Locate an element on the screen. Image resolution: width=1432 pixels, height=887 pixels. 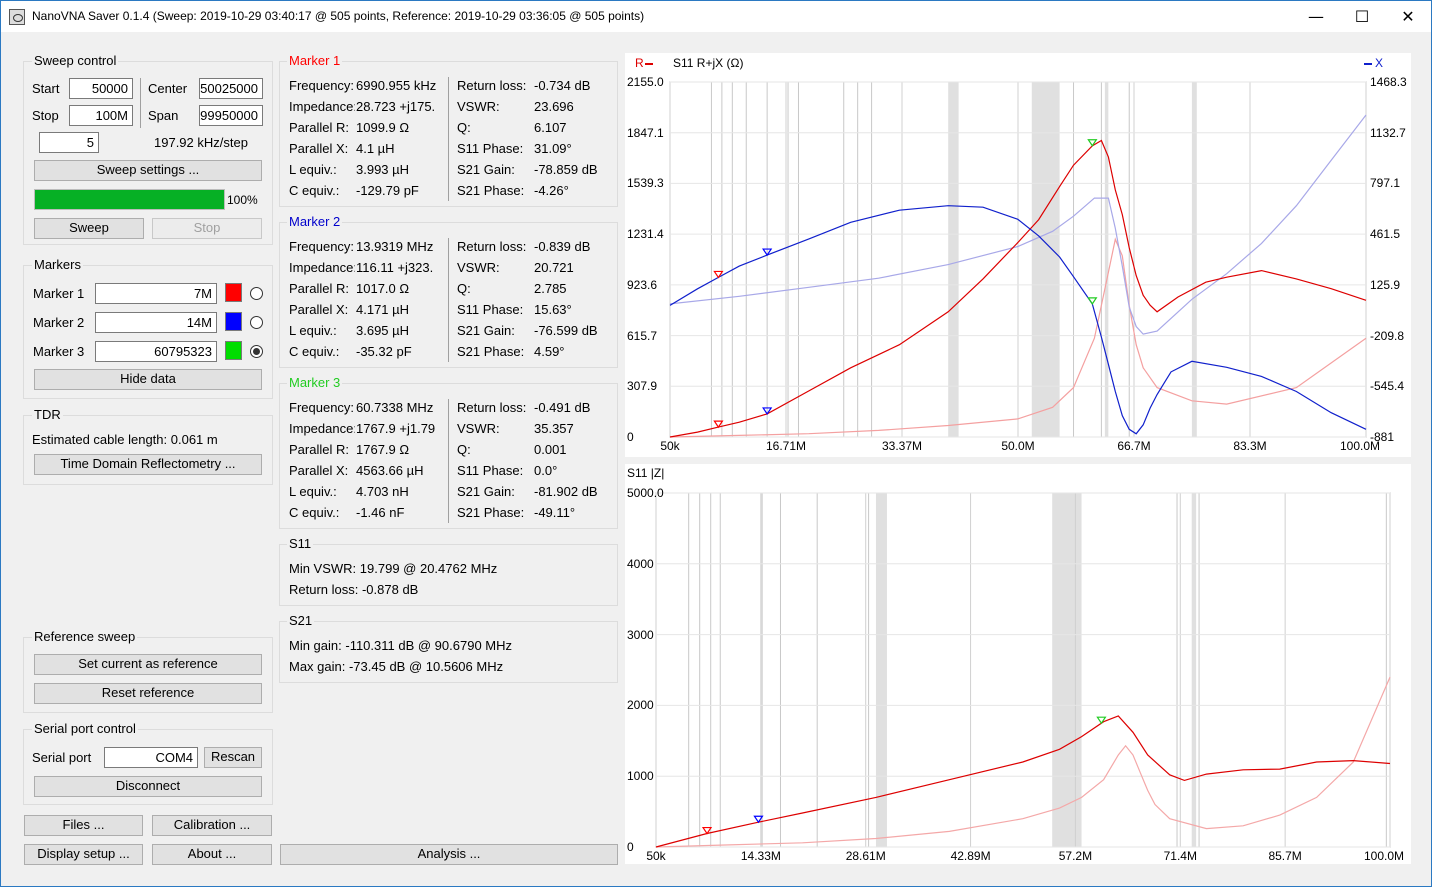
marker-2-field-value: -0.839 dB is located at coordinates (562, 246).